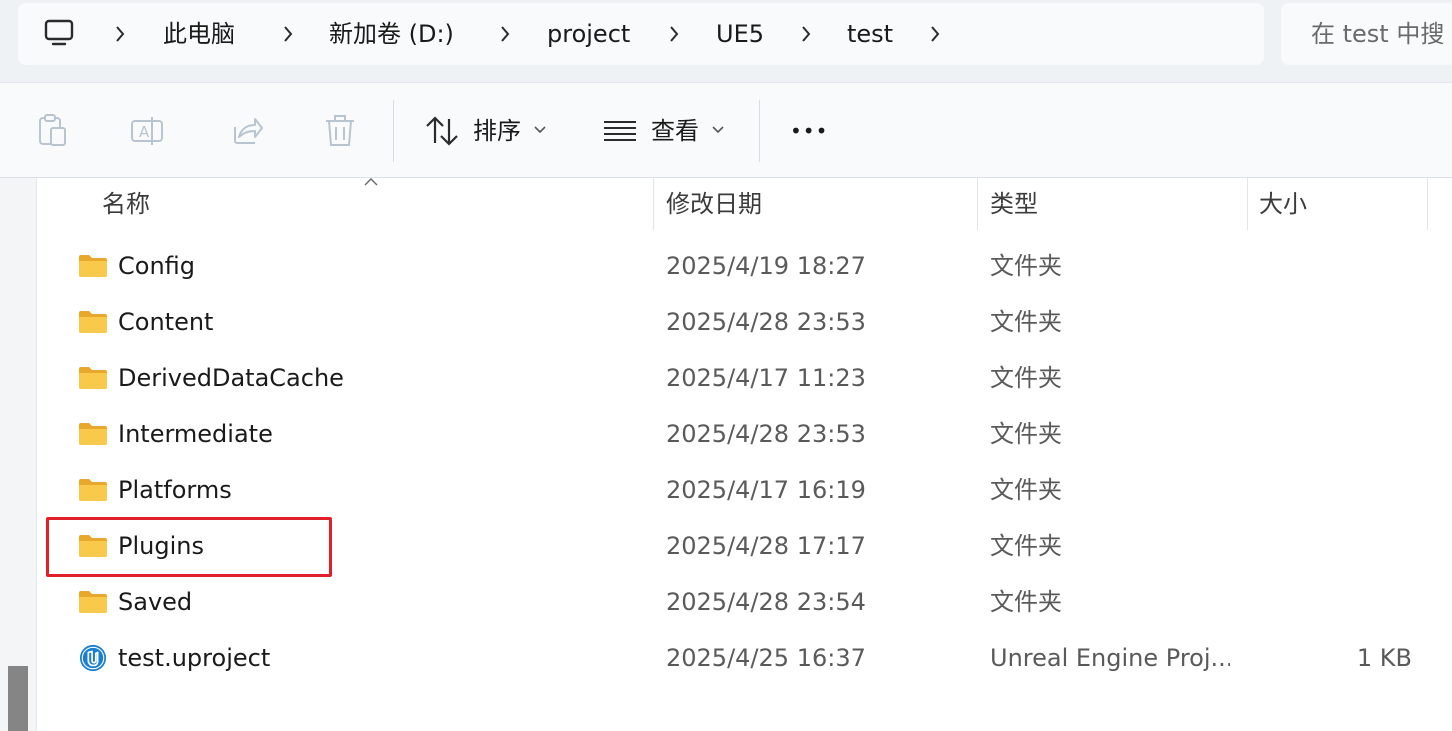 The image size is (1452, 731). I want to click on list-item: Config 2025/4/19 18:27 文件夹, so click(745, 266).